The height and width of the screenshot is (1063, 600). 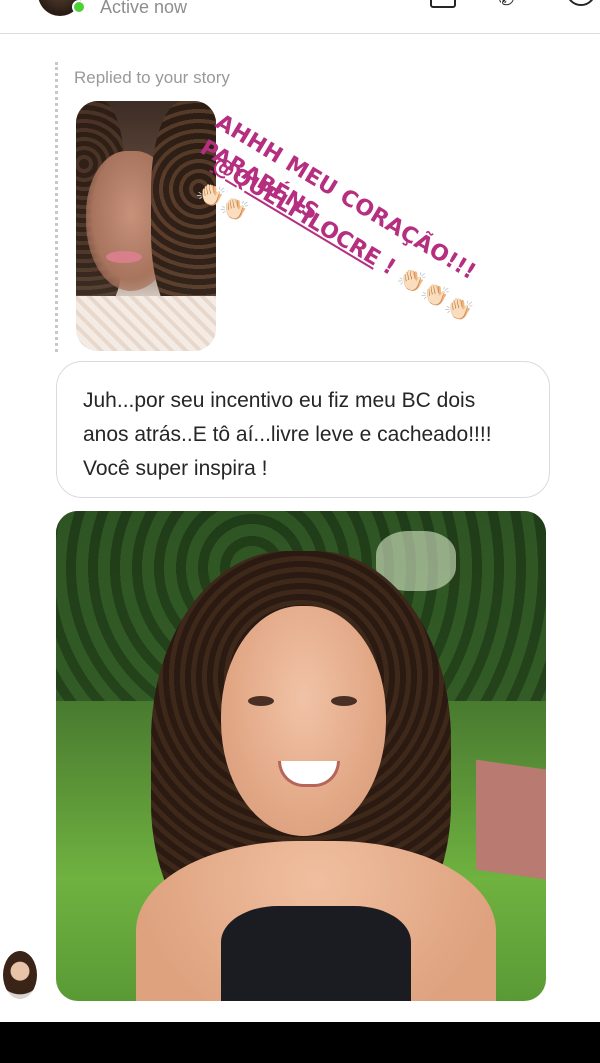 What do you see at coordinates (79, 7) in the screenshot?
I see `online-indicator` at bounding box center [79, 7].